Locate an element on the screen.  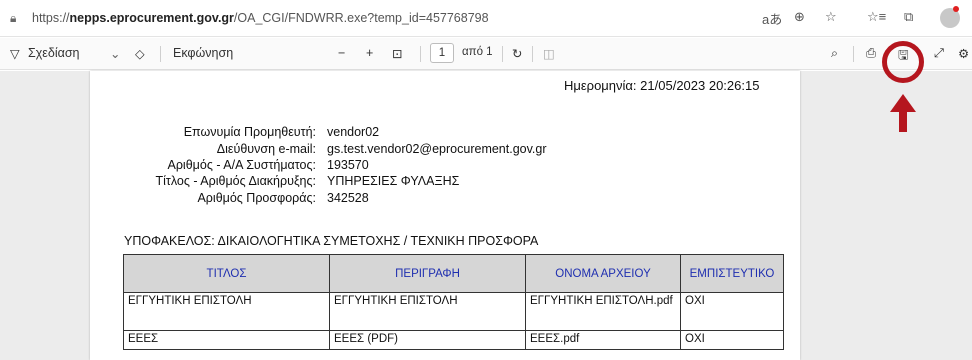
lock-icon: 🔒︎ is located at coordinates (13, 18).